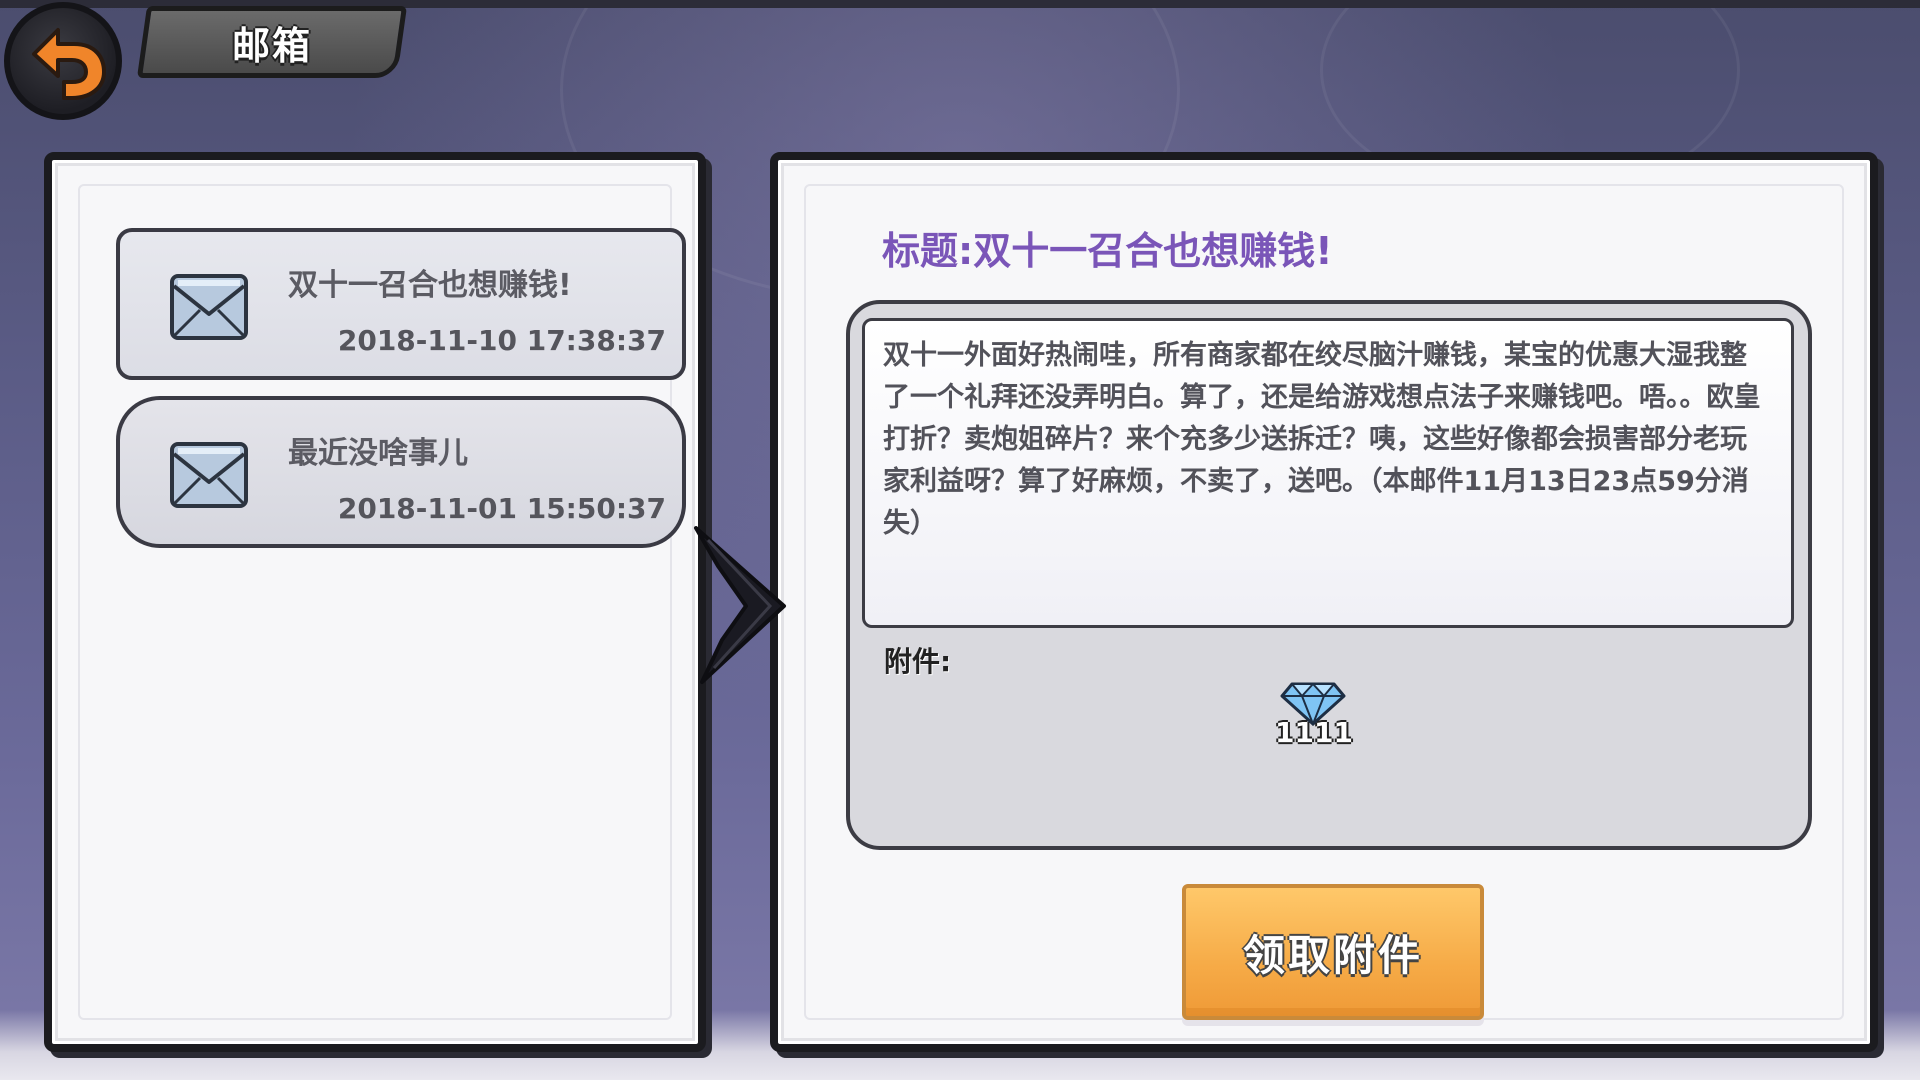 Image resolution: width=1920 pixels, height=1080 pixels. Describe the element at coordinates (378, 453) in the screenshot. I see `mail-subject: 最近没啥事儿` at that location.